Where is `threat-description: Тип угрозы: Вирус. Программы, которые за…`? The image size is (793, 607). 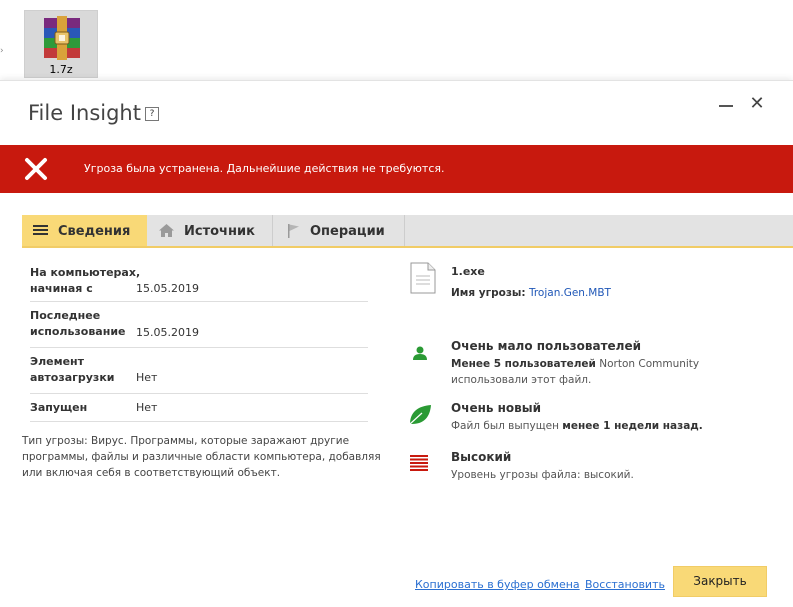
threat-description: Тип угрозы: Вирус. Программы, которые за… is located at coordinates (201, 457).